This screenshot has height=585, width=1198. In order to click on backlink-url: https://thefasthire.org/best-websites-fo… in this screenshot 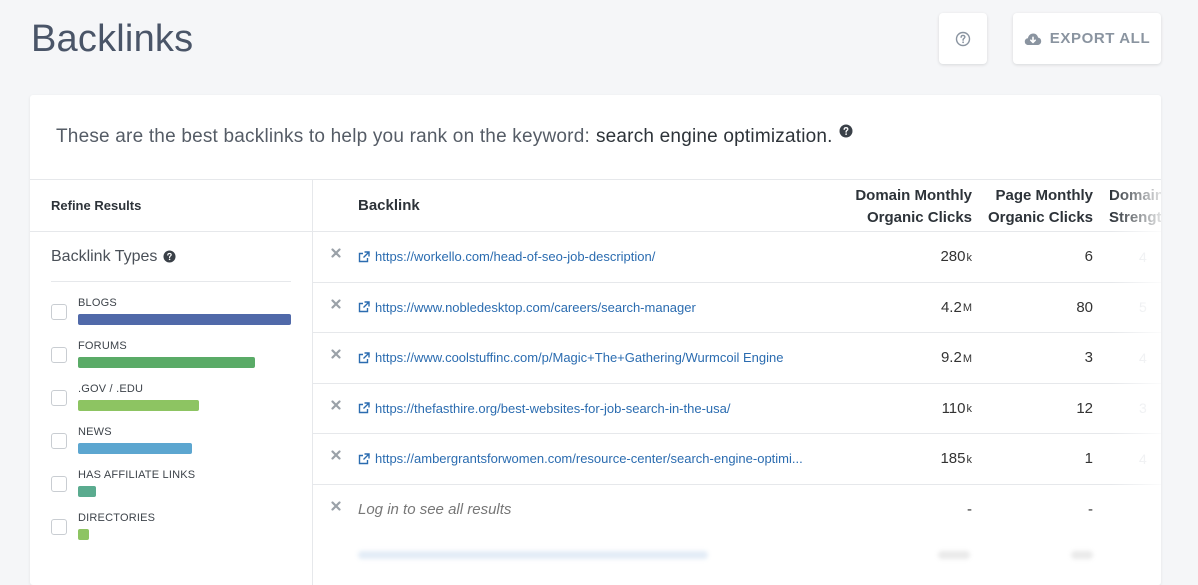, I will do `click(544, 409)`.